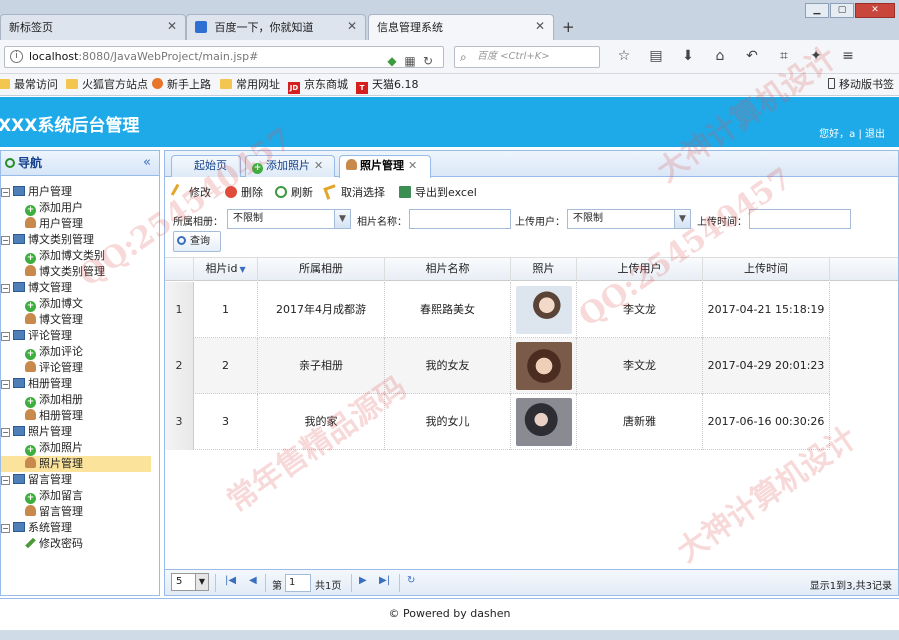 This screenshot has width=899, height=640. Describe the element at coordinates (384, 580) in the screenshot. I see `last-page-icon: ▶|` at that location.